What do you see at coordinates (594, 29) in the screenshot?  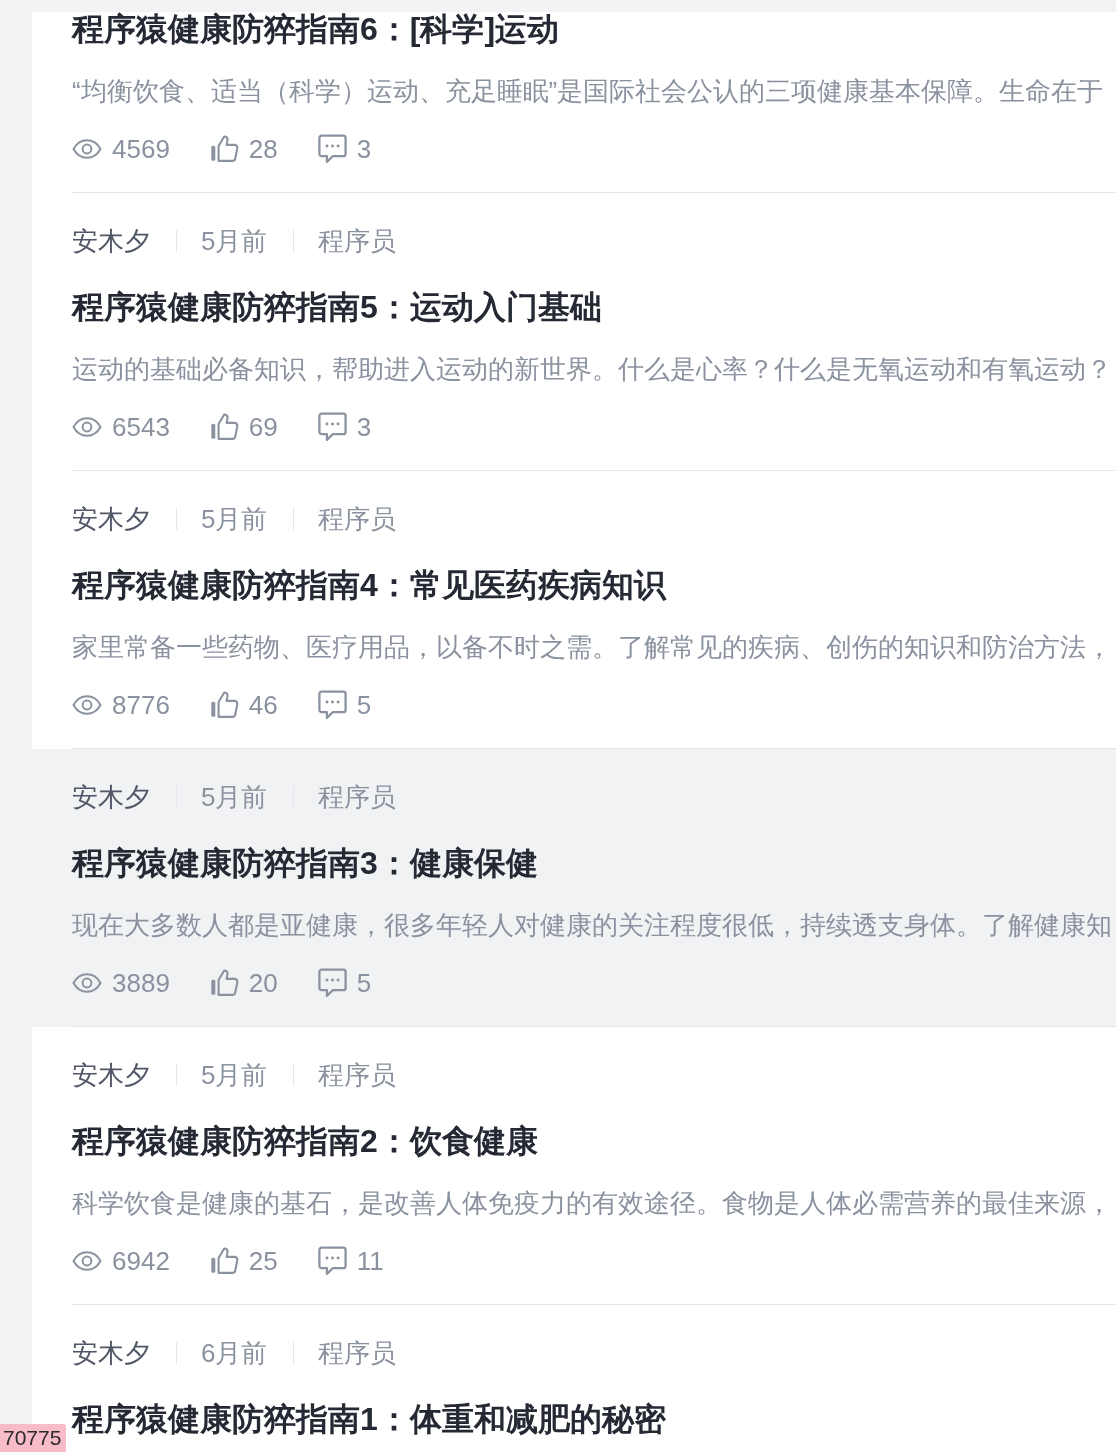 I see `article-title: 程序猿健康防猝指南6：[科学]运动` at bounding box center [594, 29].